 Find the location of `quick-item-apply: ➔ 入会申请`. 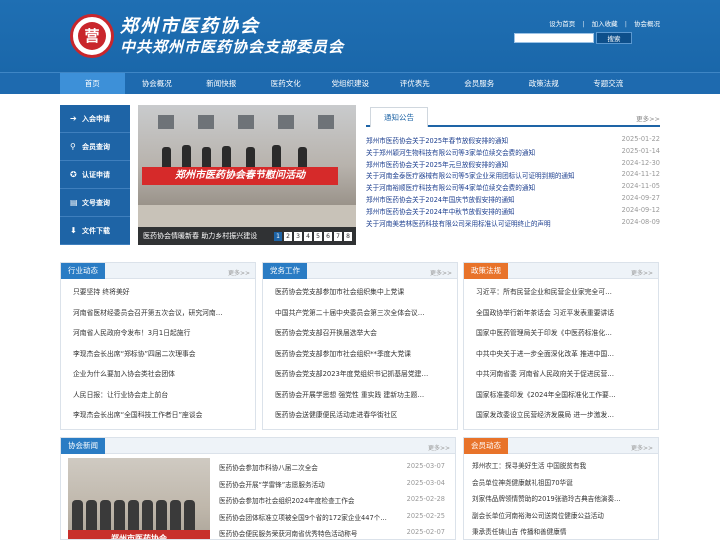

quick-item-apply: ➔ 入会申请 is located at coordinates (95, 119).